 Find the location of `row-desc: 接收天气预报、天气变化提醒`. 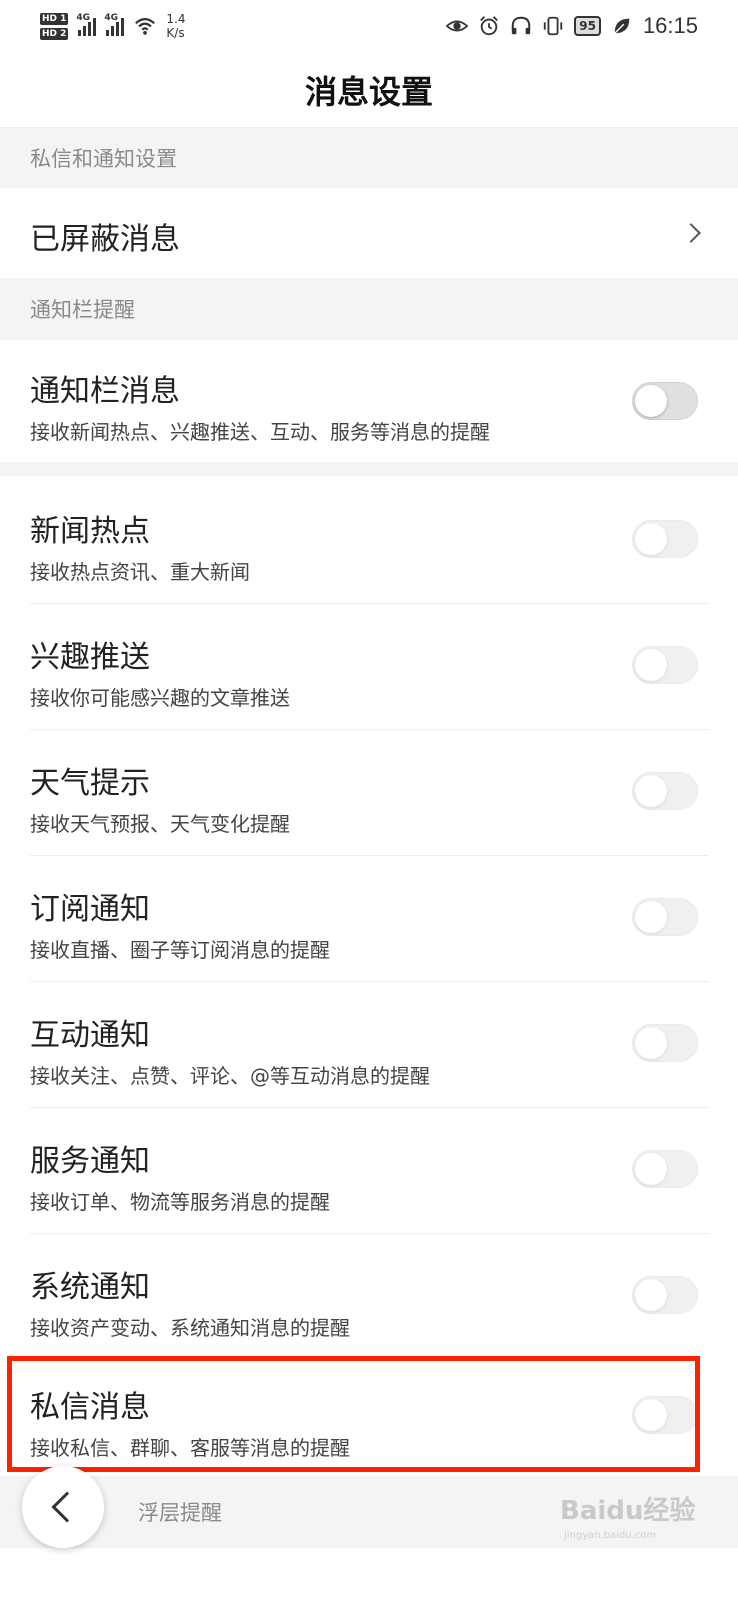

row-desc: 接收天气预报、天气变化提醒 is located at coordinates (160, 824).